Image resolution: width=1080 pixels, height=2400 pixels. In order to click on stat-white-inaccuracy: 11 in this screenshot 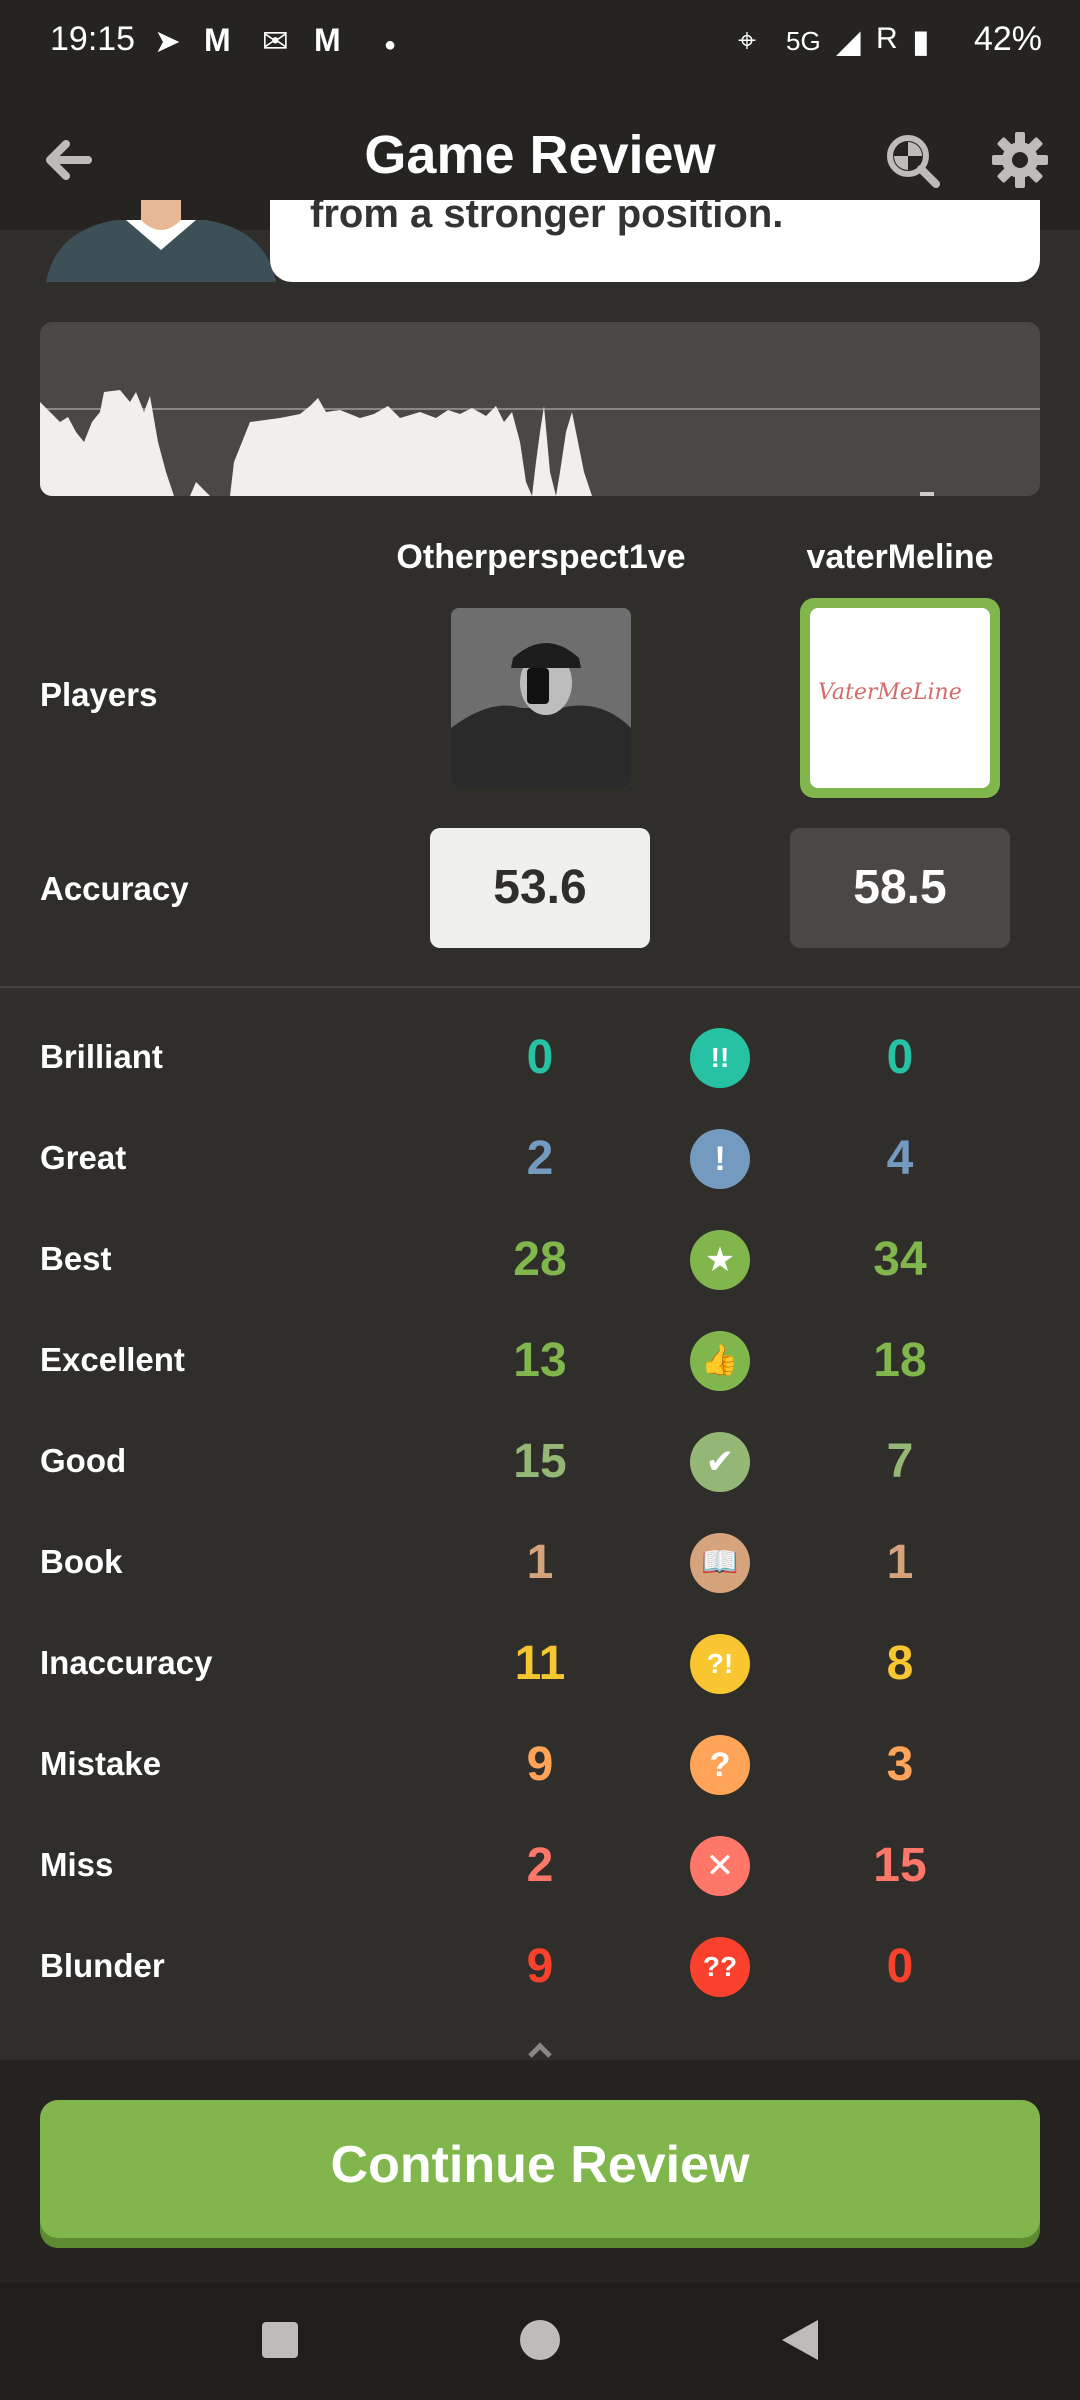, I will do `click(540, 1663)`.